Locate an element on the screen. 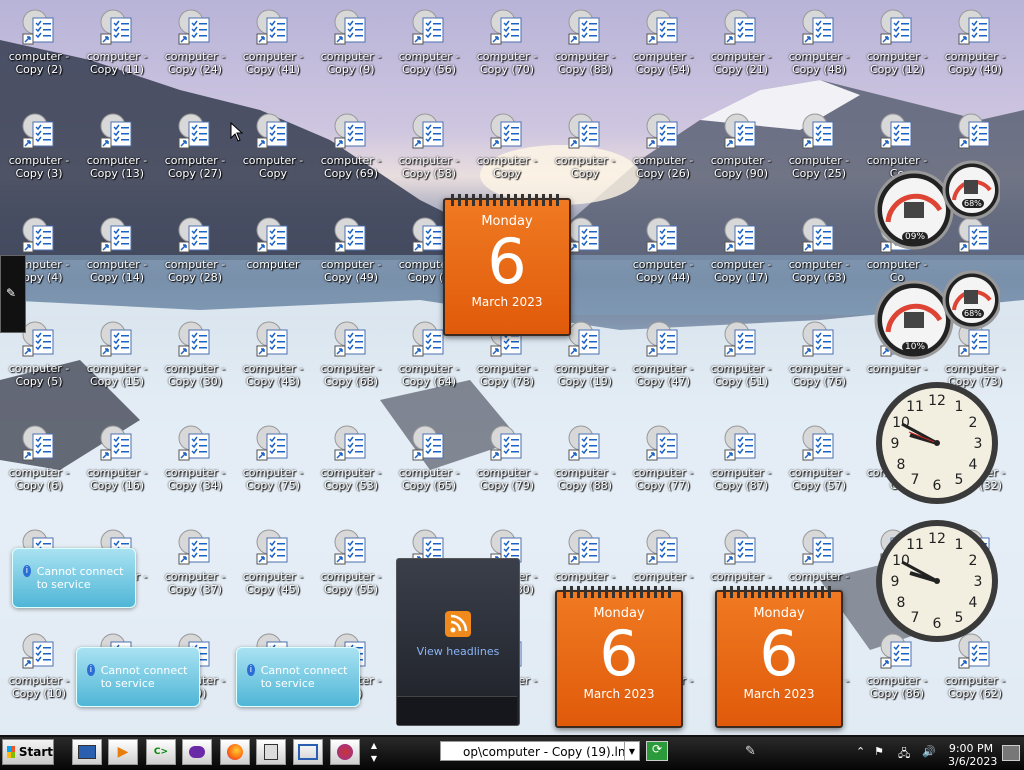 Image resolution: width=1024 pixels, height=770 pixels. app-button is located at coordinates (197, 752).